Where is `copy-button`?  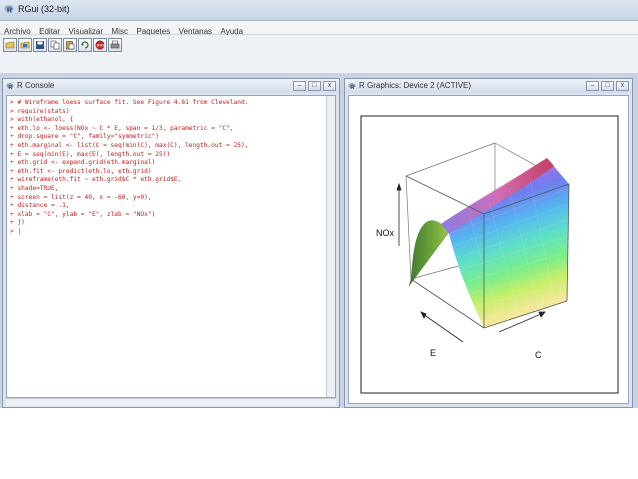 copy-button is located at coordinates (55, 45).